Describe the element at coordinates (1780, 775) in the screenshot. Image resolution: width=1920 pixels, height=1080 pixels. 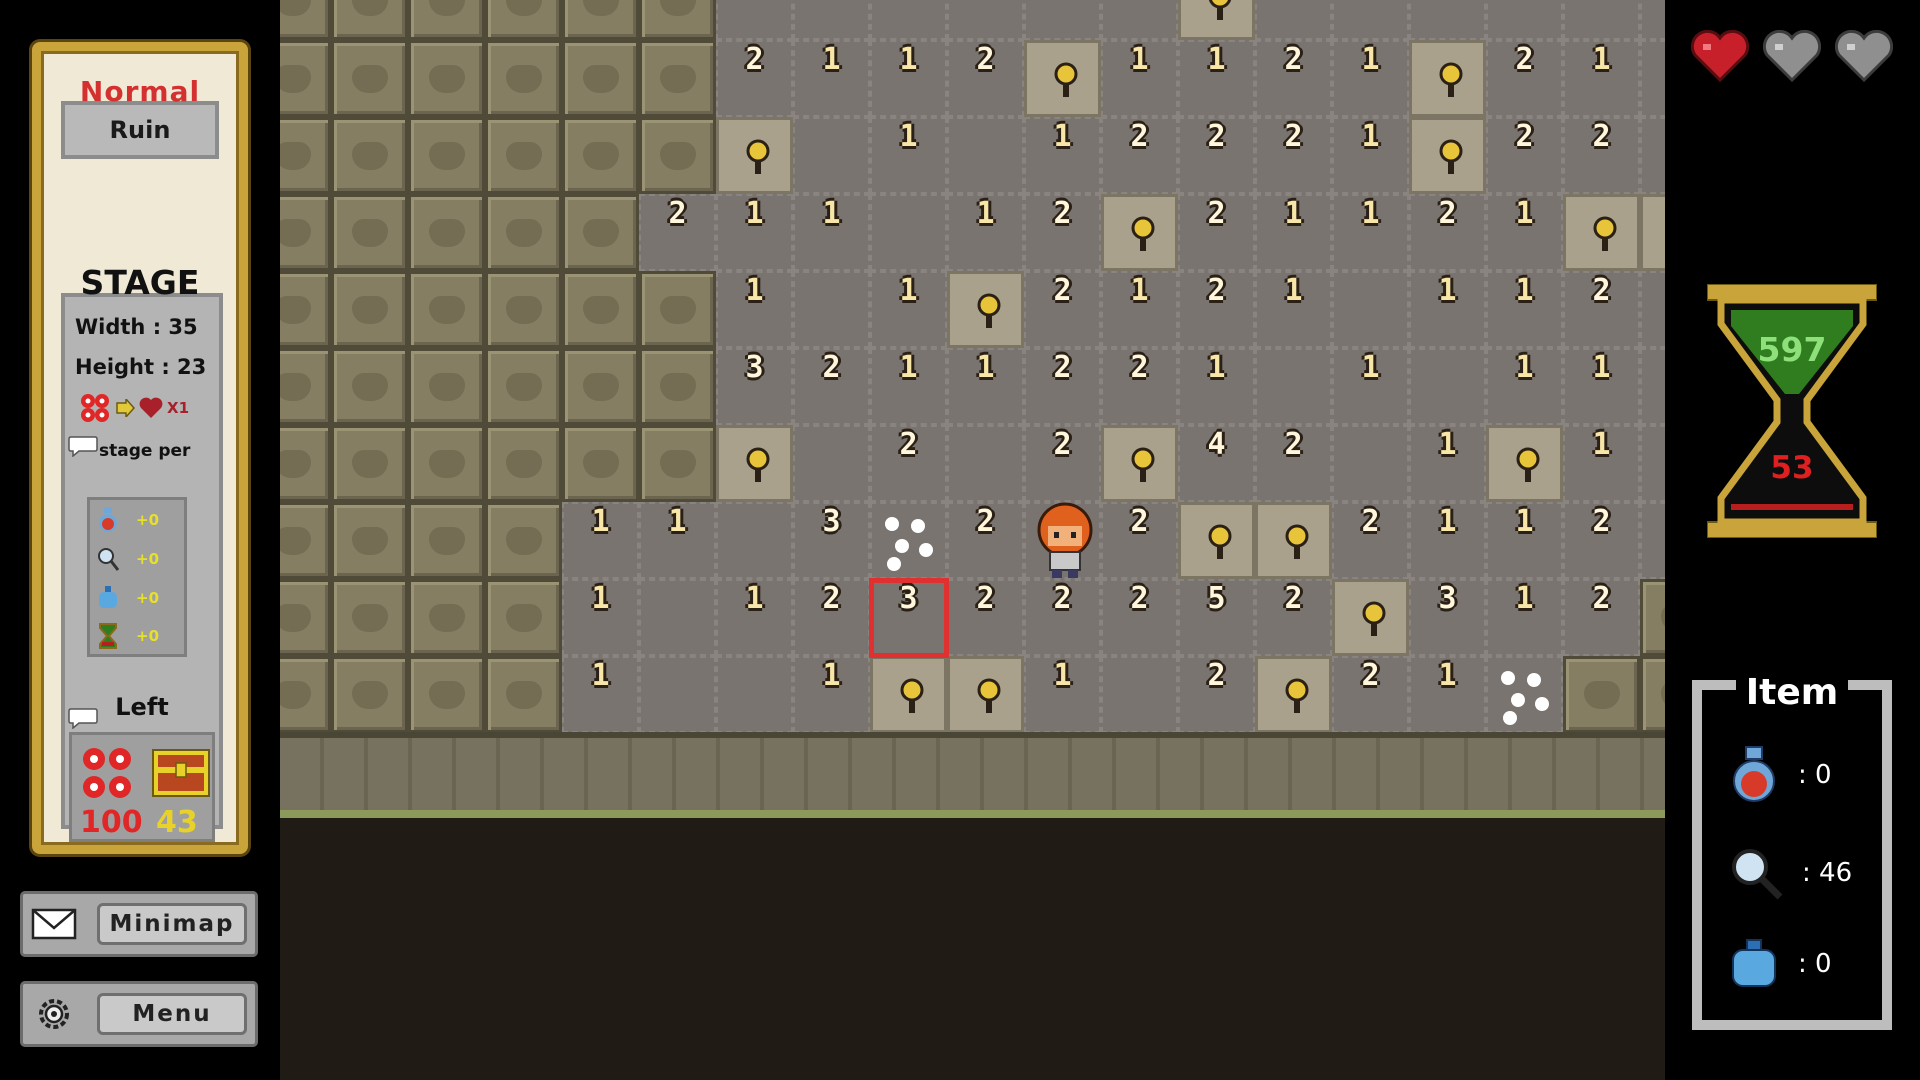
I see `item-red-potion: : 0` at that location.